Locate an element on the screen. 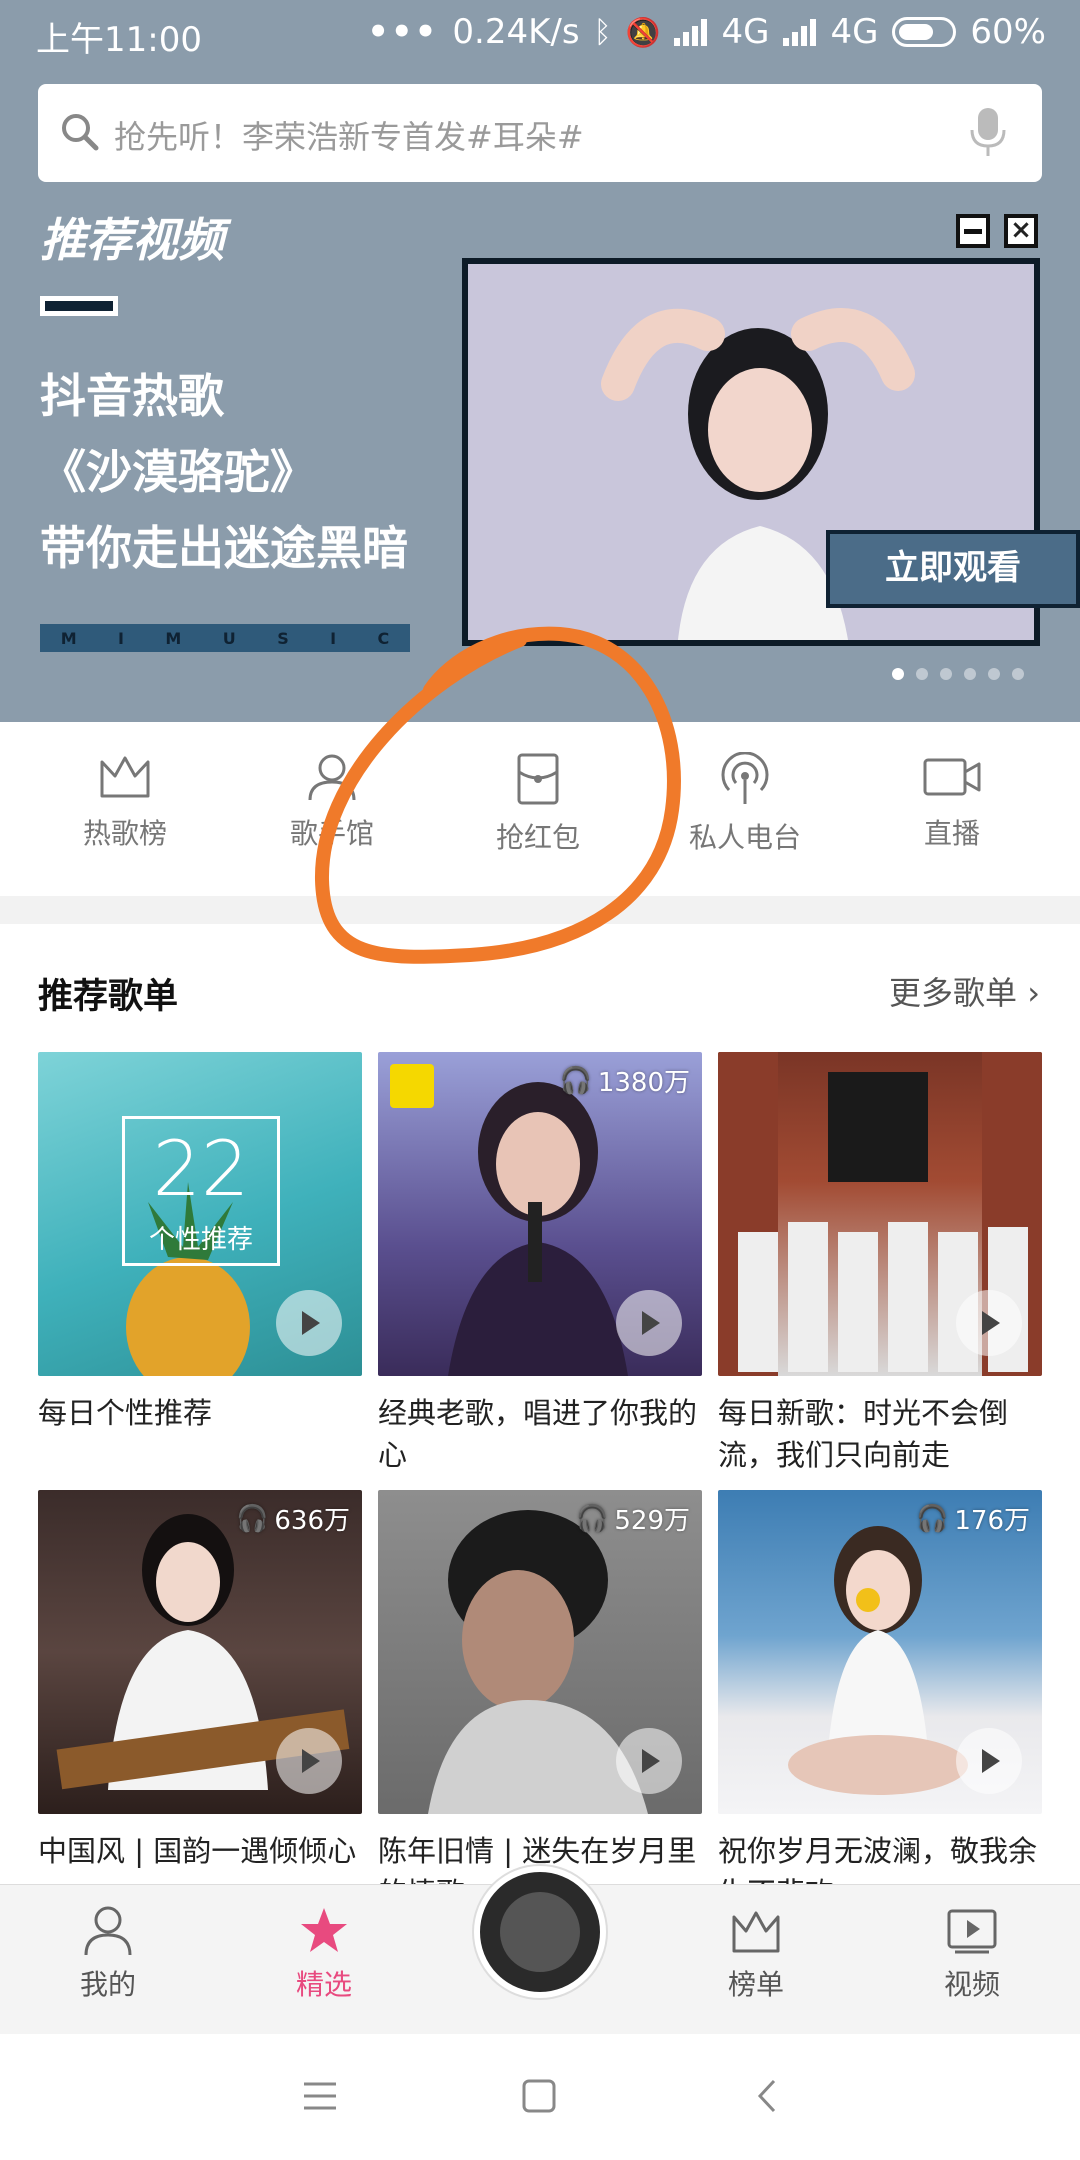 The height and width of the screenshot is (2160, 1080). playlist-cover: 22 个性推荐 is located at coordinates (200, 1214).